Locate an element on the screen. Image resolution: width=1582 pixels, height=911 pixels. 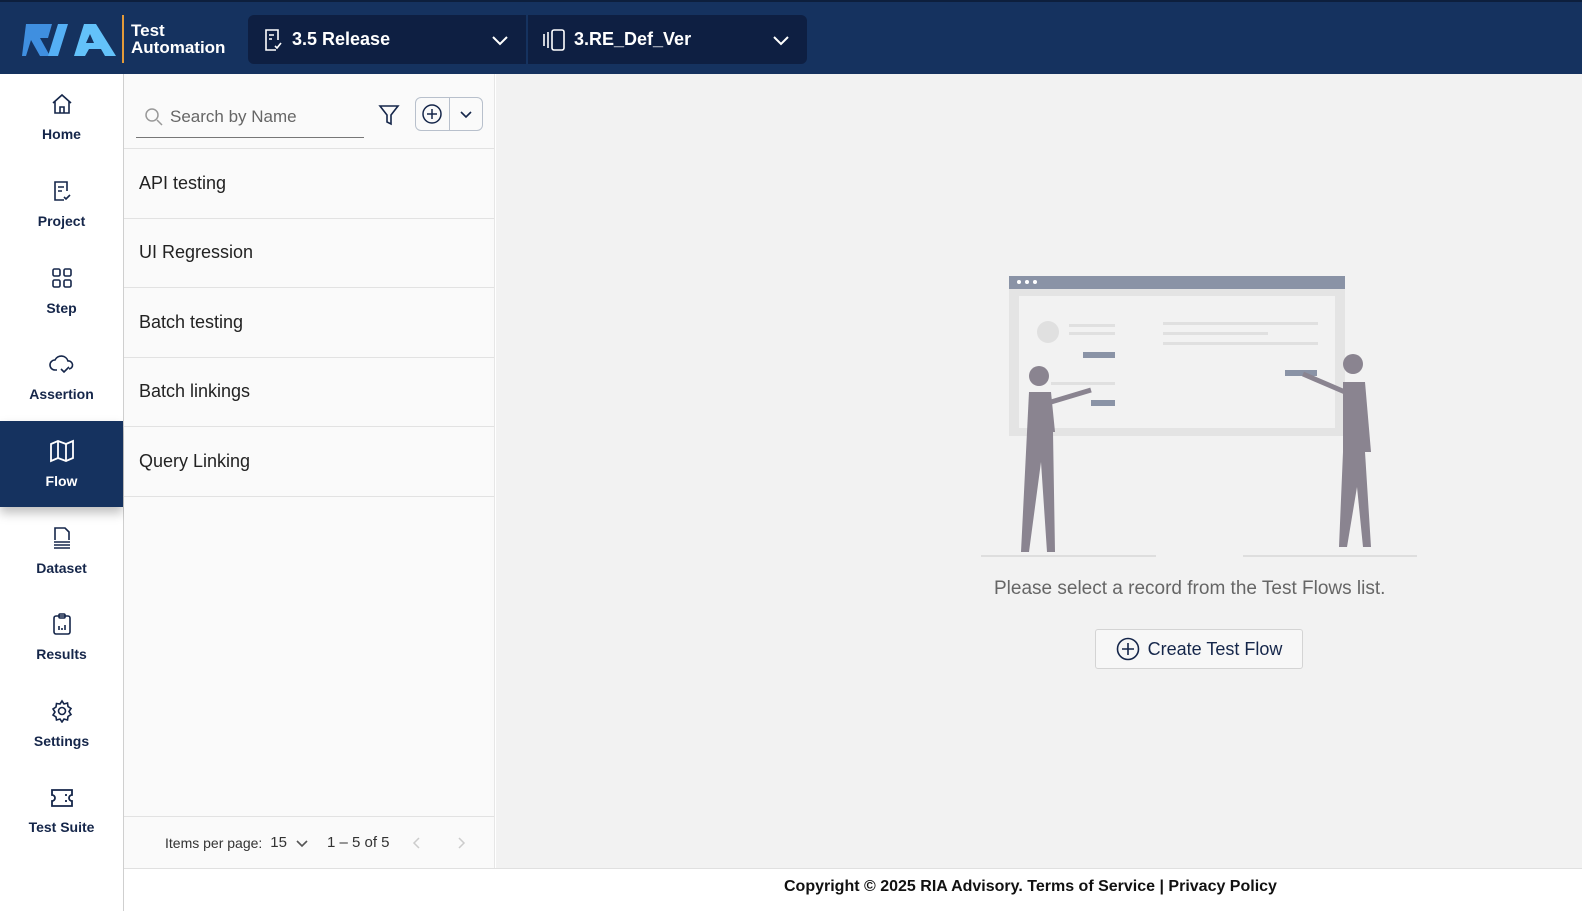
paginator: Items per page: 15 1 – 5 of 5 is located at coordinates (309, 842).